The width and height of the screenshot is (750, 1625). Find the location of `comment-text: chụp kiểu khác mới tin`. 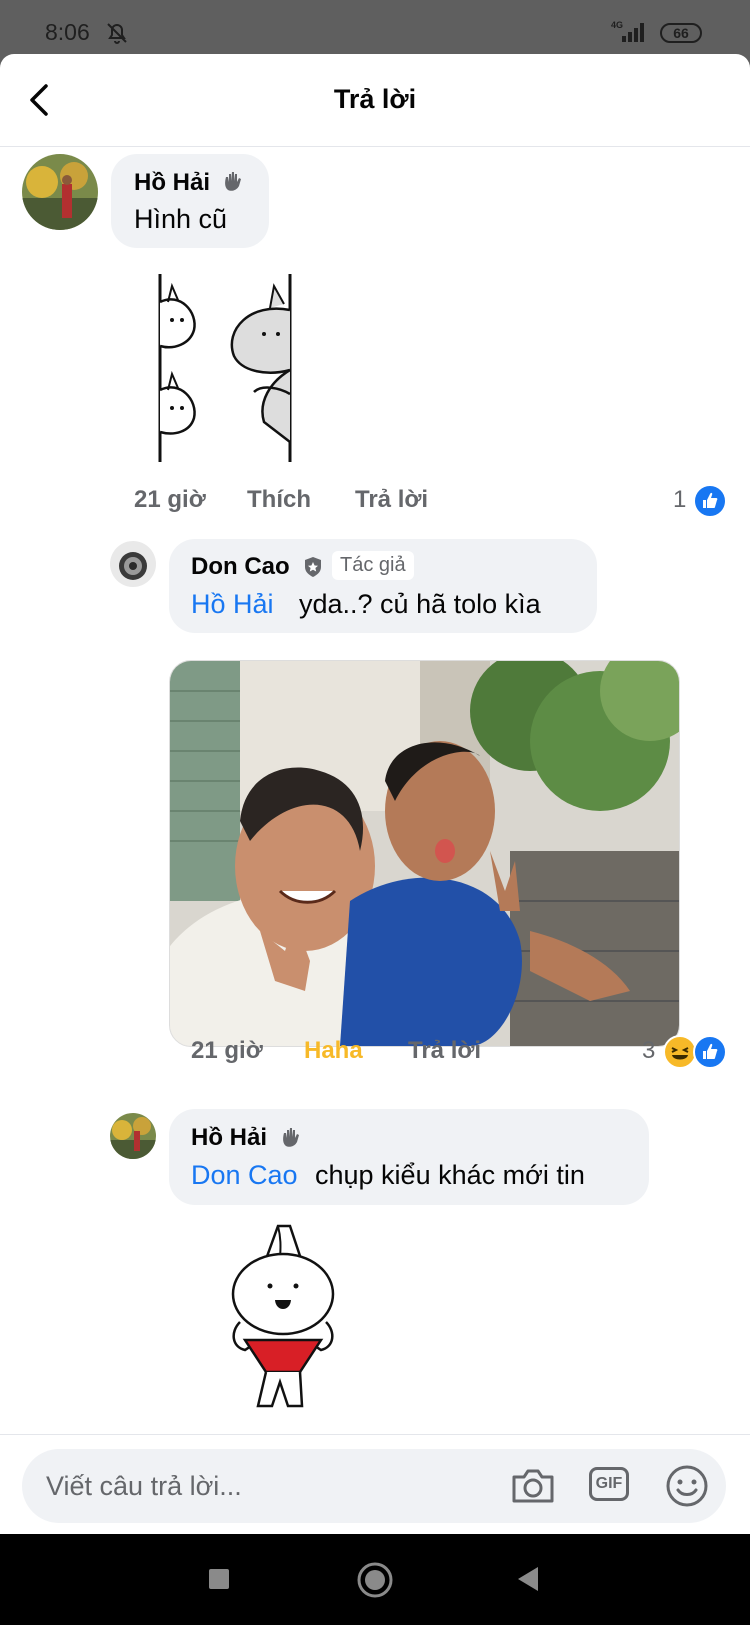

comment-text: chụp kiểu khác mới tin is located at coordinates (450, 1175).